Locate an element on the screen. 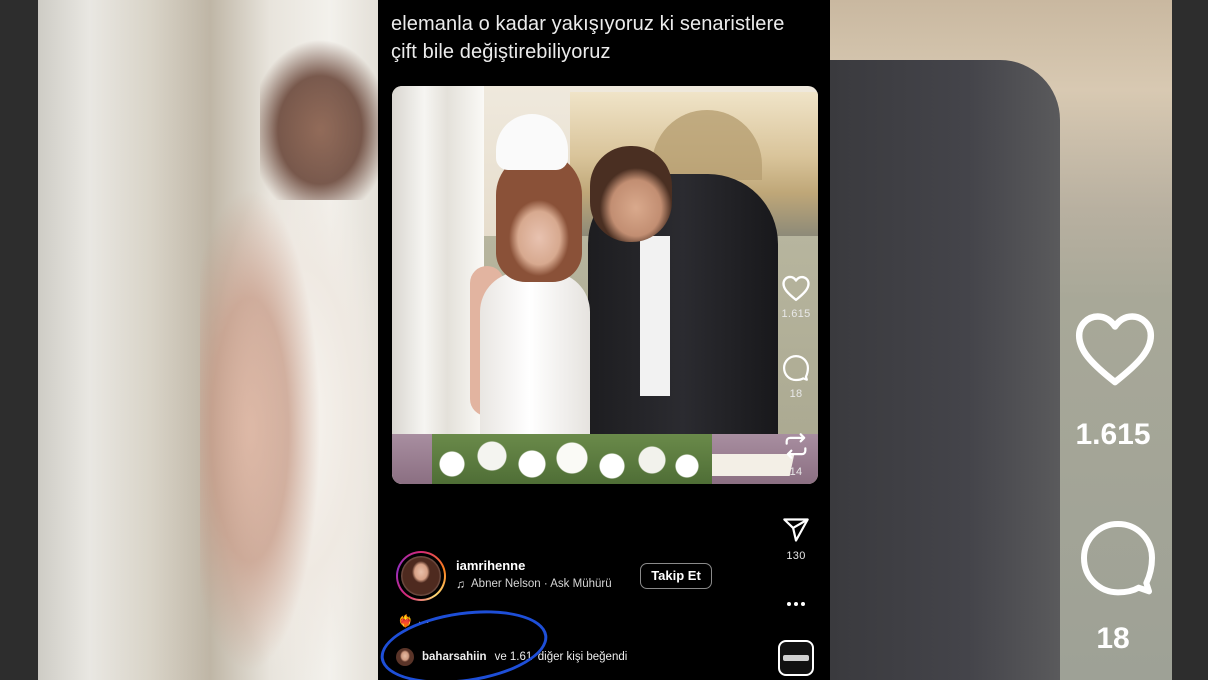 This screenshot has width=1208, height=680. music-info: ♫ Abner Nelson · Ask Mühürü is located at coordinates (534, 584).